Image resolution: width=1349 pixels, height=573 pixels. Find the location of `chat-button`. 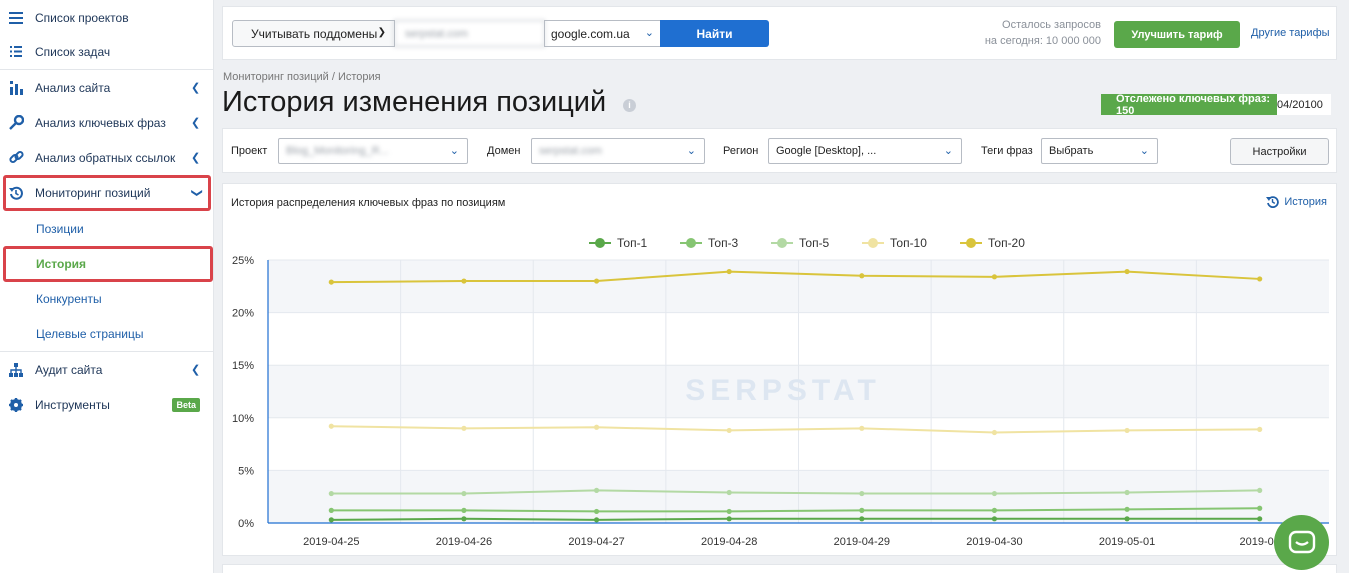

chat-button is located at coordinates (1301, 542).